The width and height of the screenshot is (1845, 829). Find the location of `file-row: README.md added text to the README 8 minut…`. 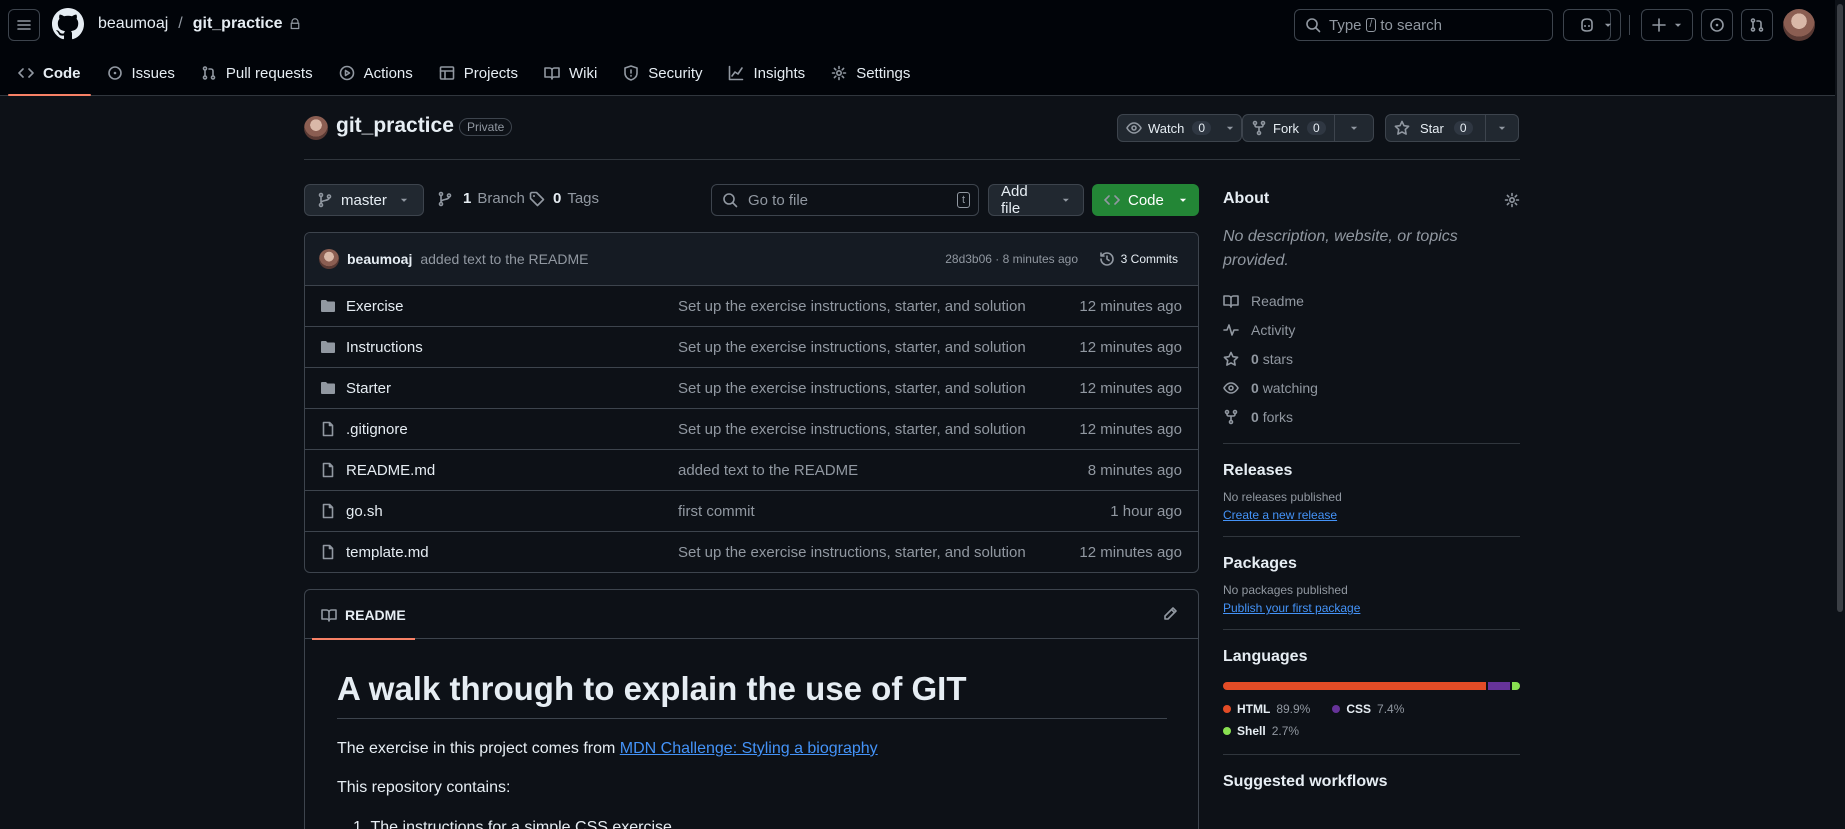

file-row: README.md added text to the README 8 minut… is located at coordinates (751, 470).